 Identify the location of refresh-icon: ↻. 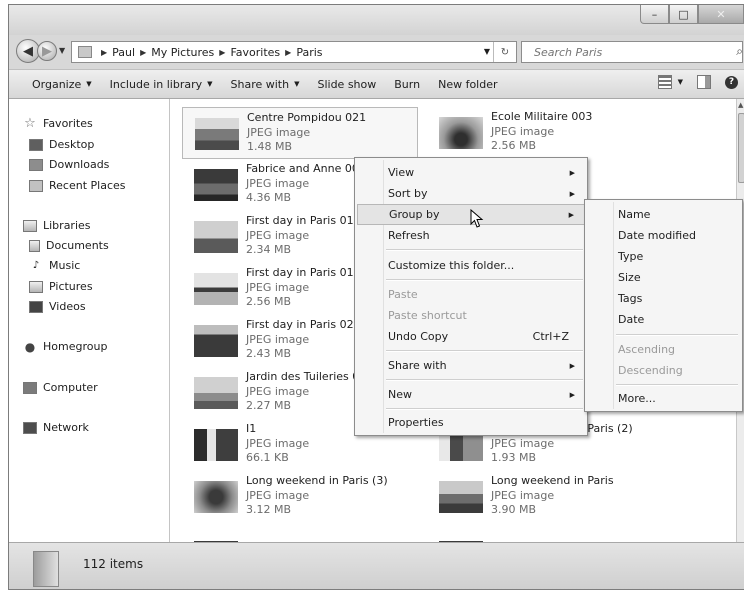
(504, 52).